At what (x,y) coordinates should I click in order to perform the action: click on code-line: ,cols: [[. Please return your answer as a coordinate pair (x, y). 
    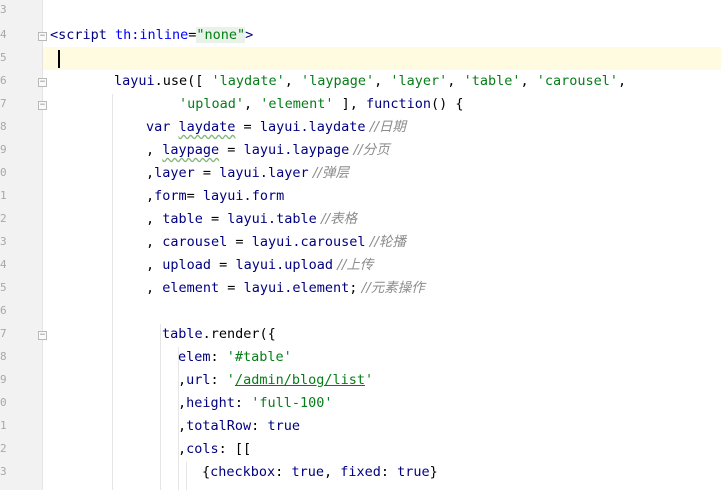
    Looking at the image, I should click on (214, 449).